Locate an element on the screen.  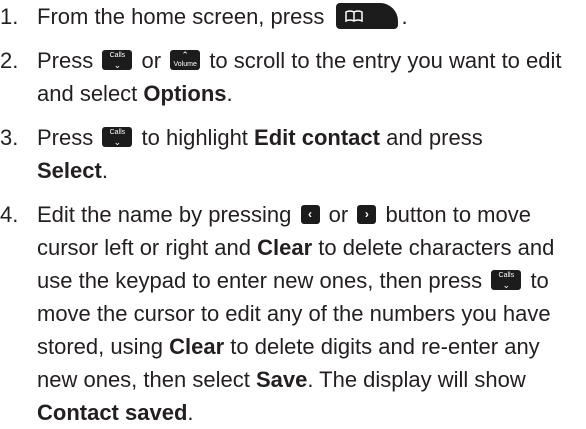
step-1: 1. From the home screen, press . is located at coordinates (293, 16).